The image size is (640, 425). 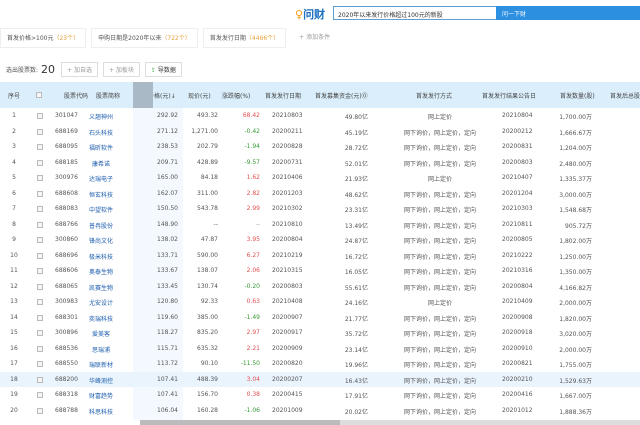 I want to click on iwencai-logo: ♀问财, so click(x=310, y=14).